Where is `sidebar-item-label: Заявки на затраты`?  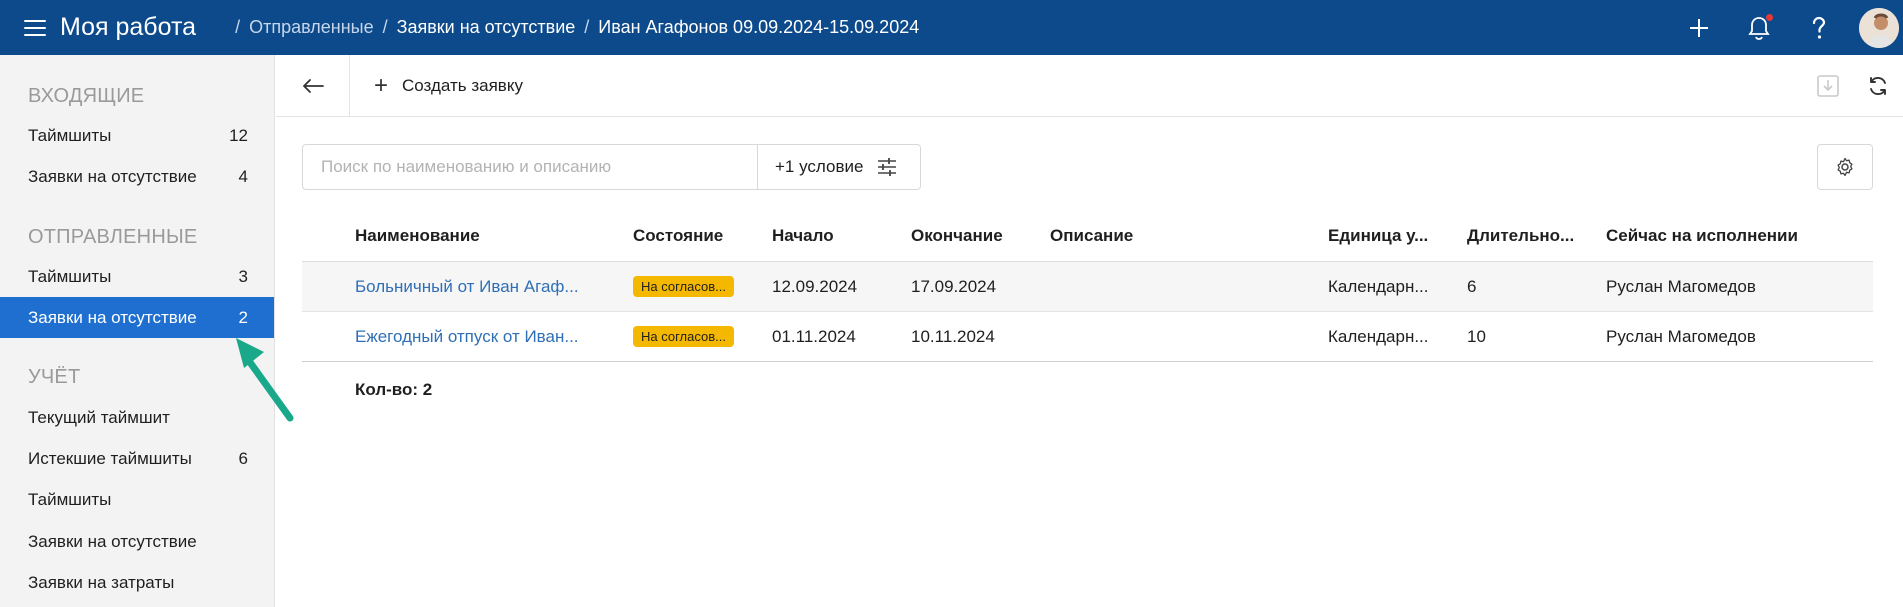 sidebar-item-label: Заявки на затраты is located at coordinates (101, 582).